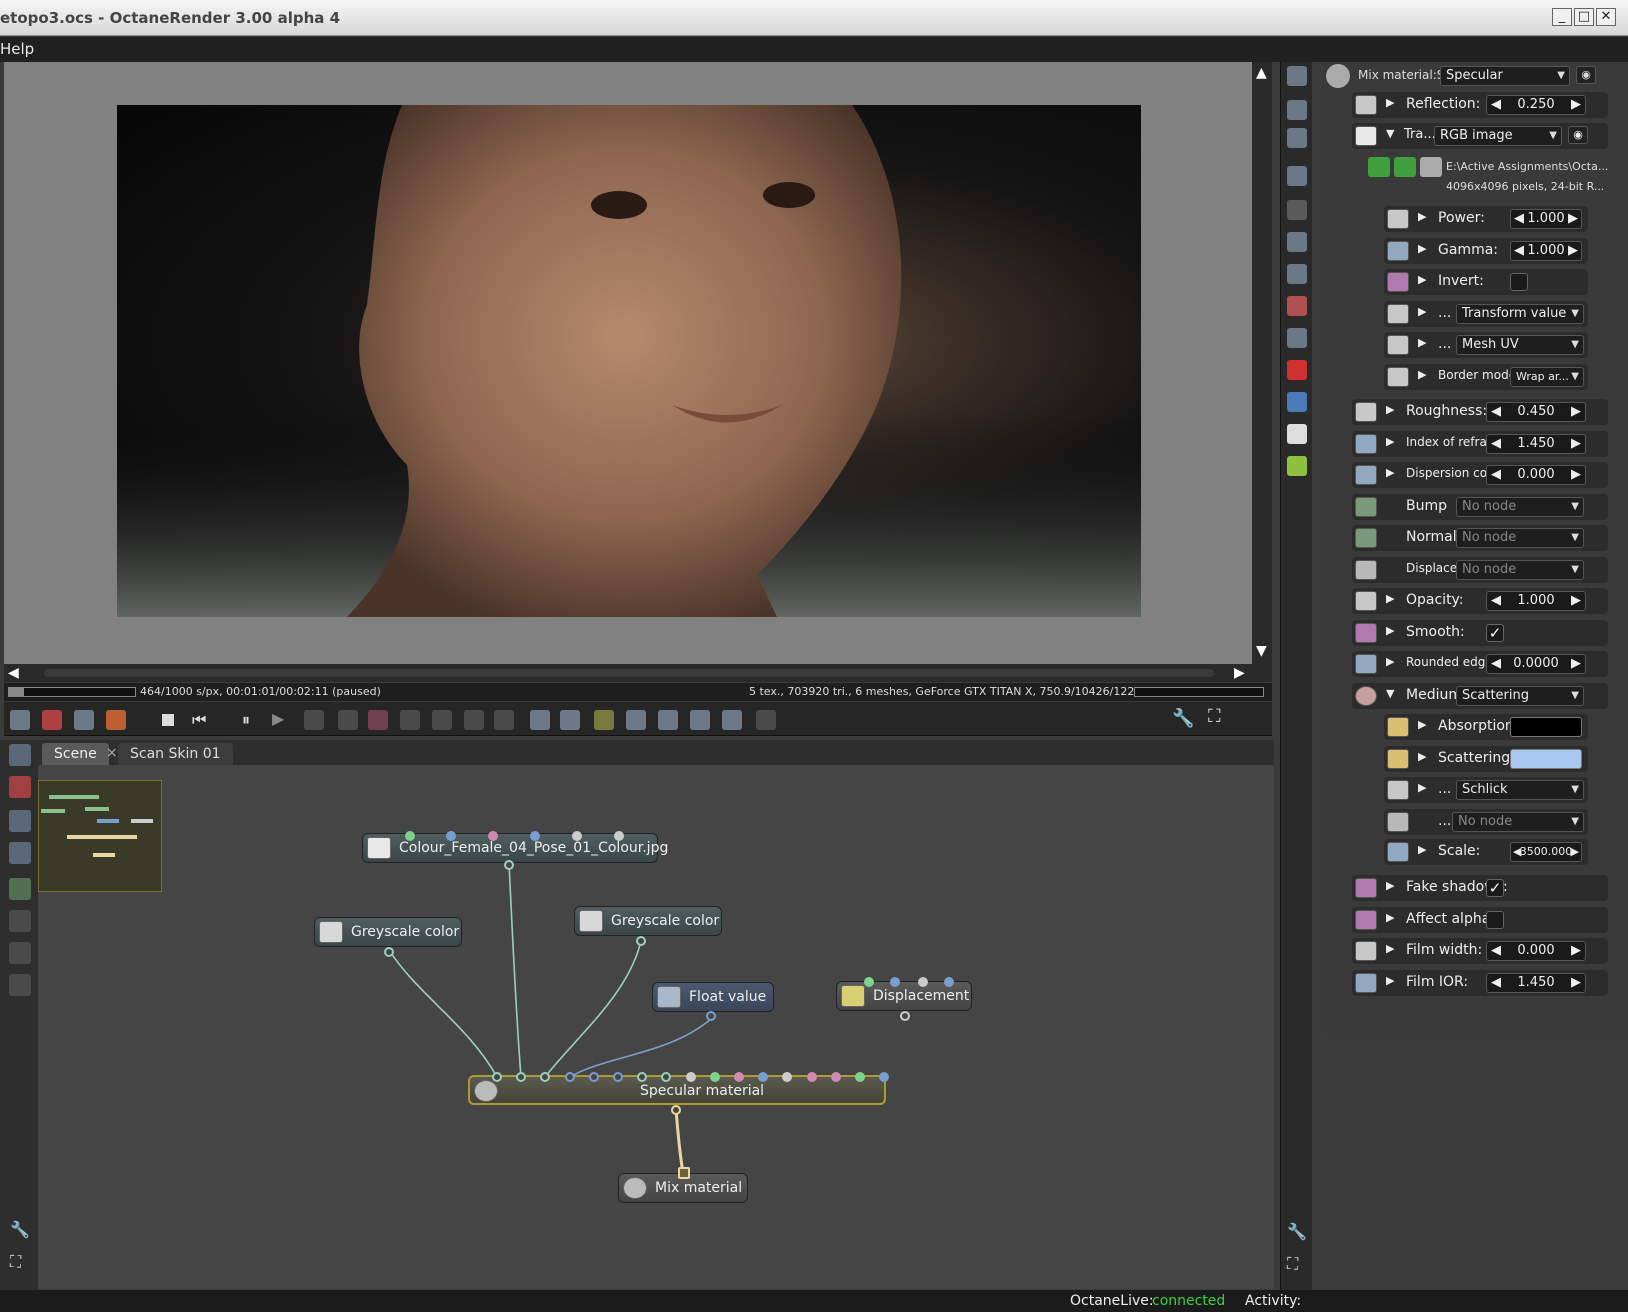 This screenshot has height=1312, width=1628. I want to click on object-icon, so click(1297, 370).